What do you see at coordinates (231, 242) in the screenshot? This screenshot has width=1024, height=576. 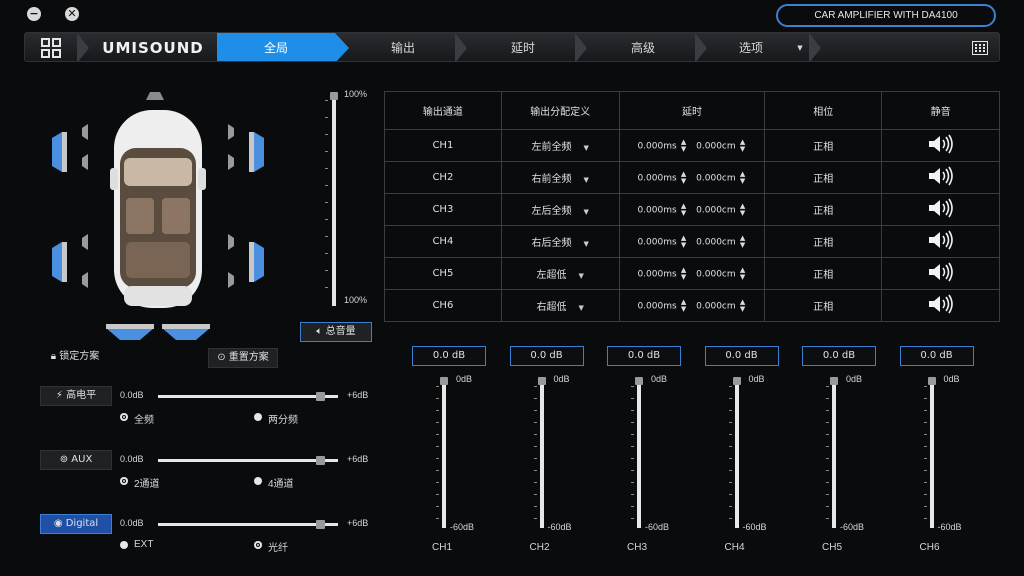 I see `rear-right-tweeter-icon` at bounding box center [231, 242].